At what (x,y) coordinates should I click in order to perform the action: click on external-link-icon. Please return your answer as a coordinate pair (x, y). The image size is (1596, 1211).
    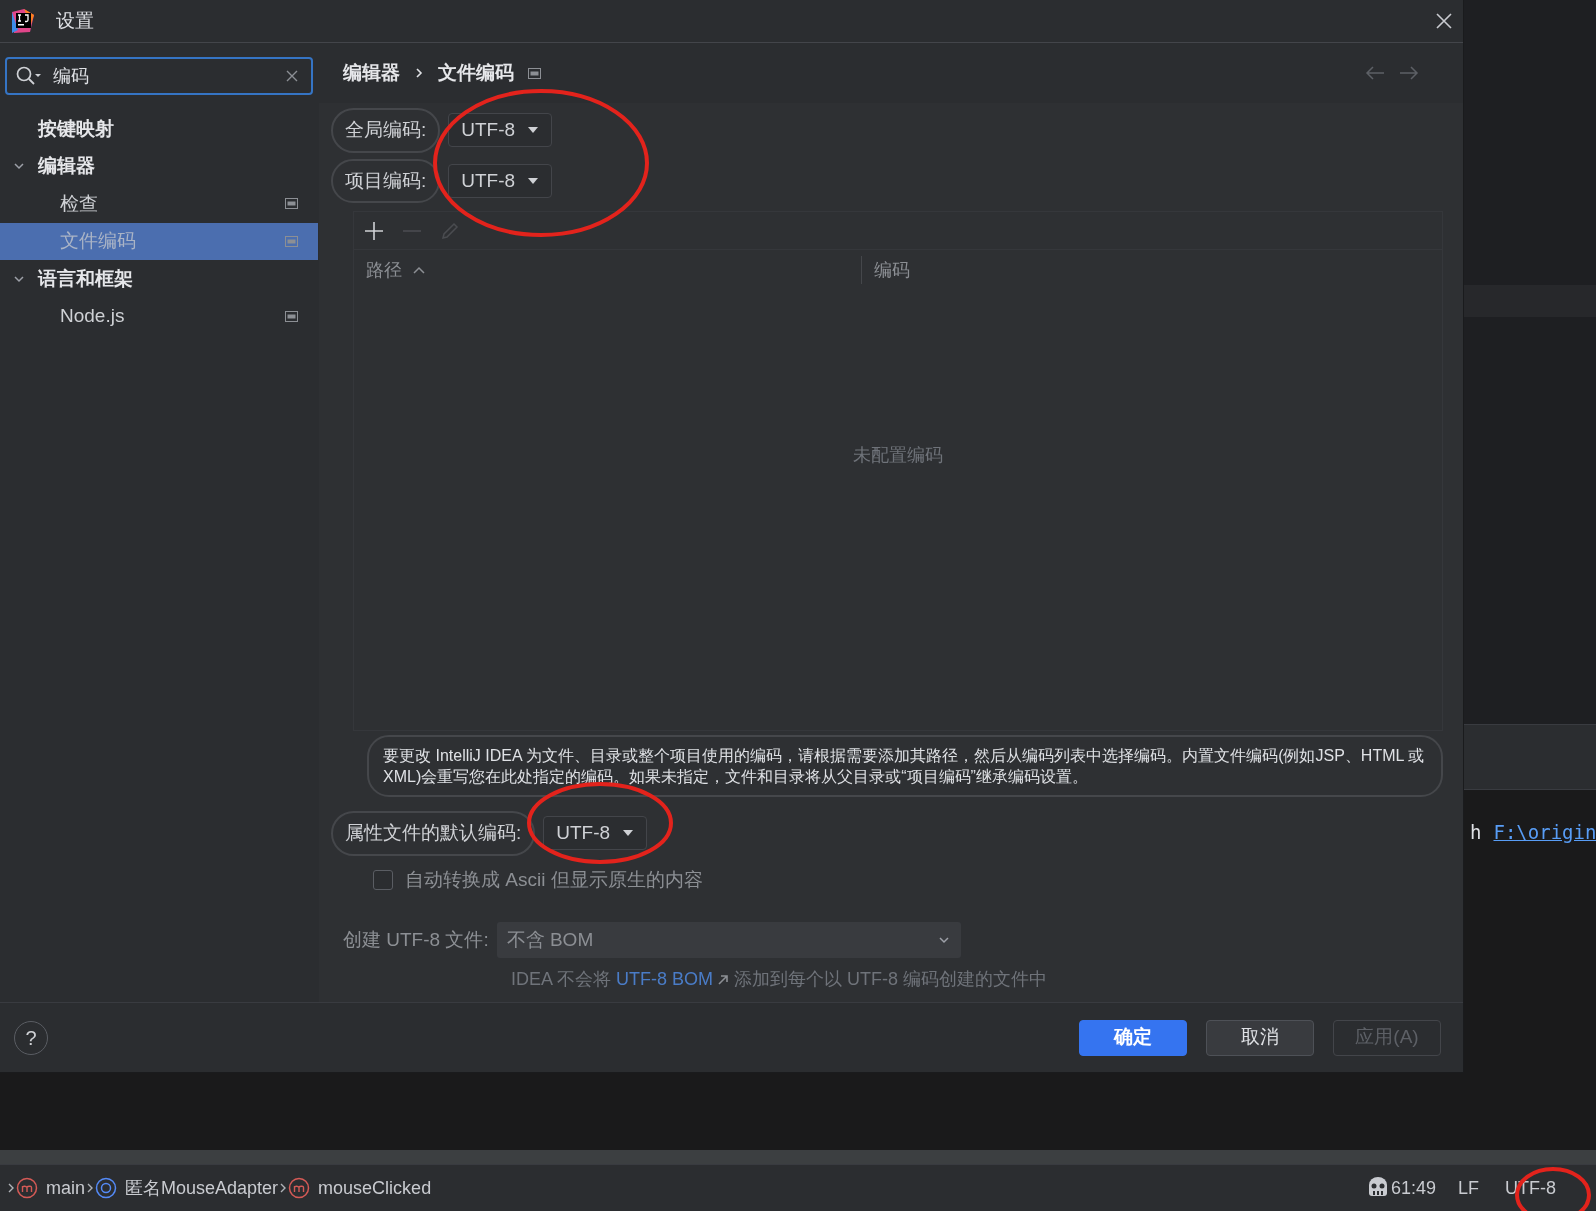
    Looking at the image, I should click on (723, 979).